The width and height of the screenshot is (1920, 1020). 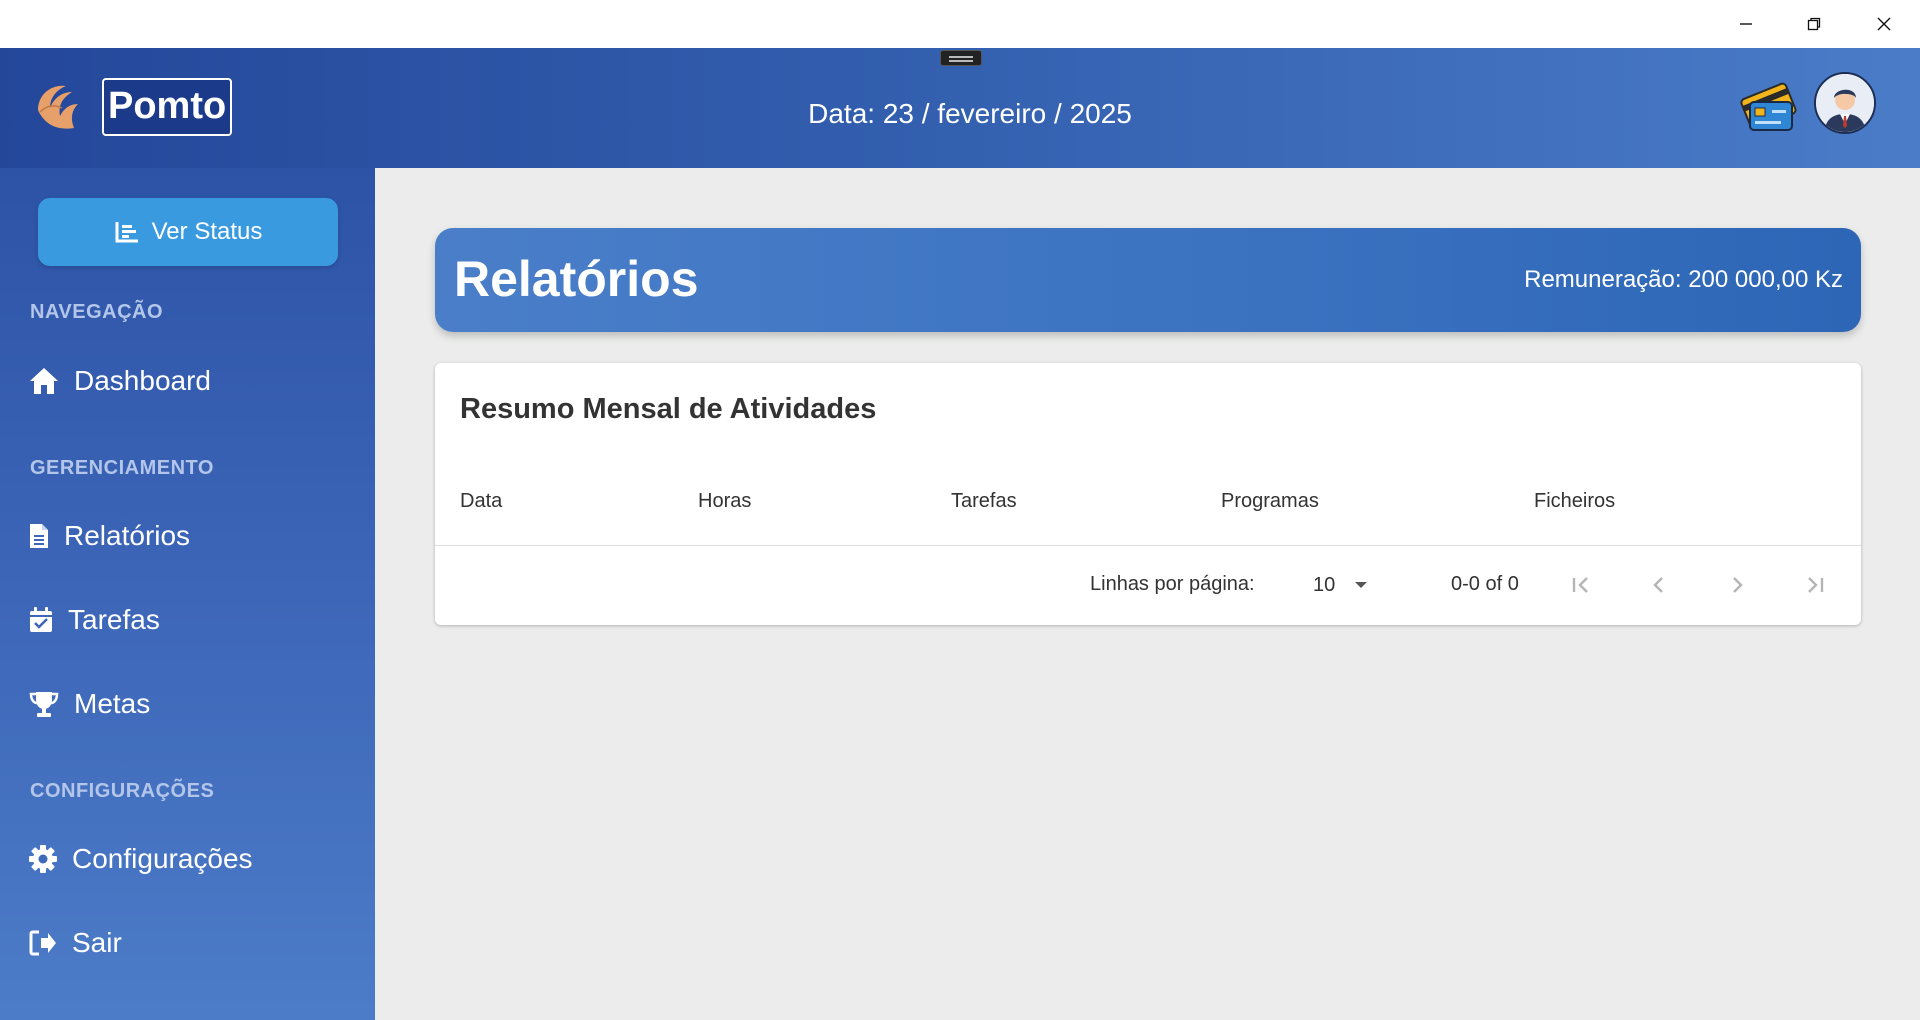 I want to click on minimize-icon, so click(x=1746, y=24).